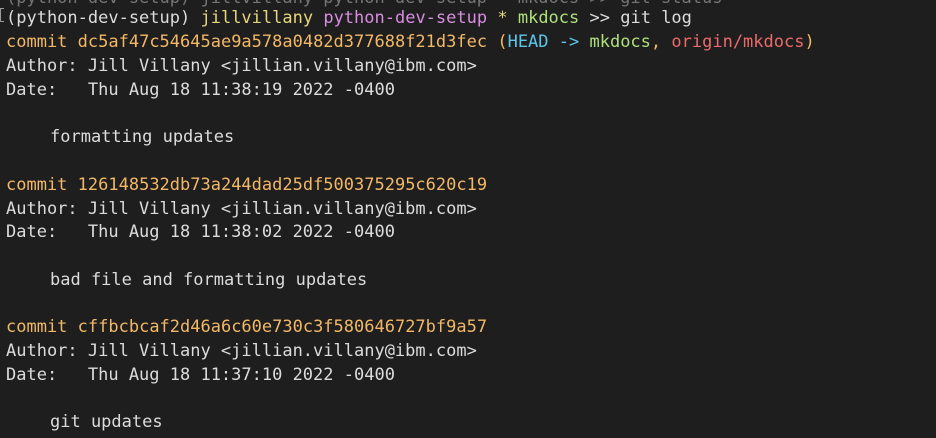 The height and width of the screenshot is (438, 936). I want to click on refs-open: (, so click(502, 42).